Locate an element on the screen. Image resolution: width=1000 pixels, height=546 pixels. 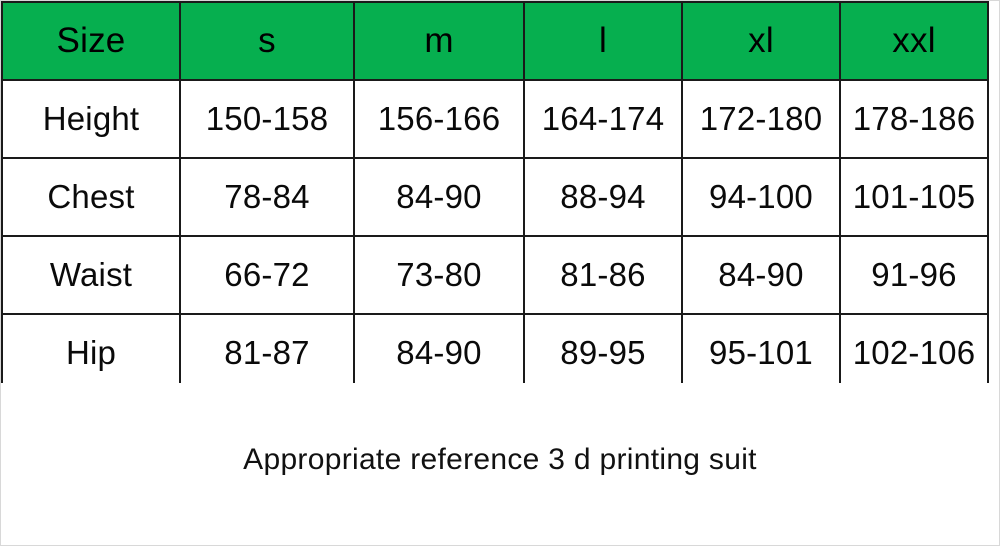
cell-chest-m: 84-90 is located at coordinates (439, 197).